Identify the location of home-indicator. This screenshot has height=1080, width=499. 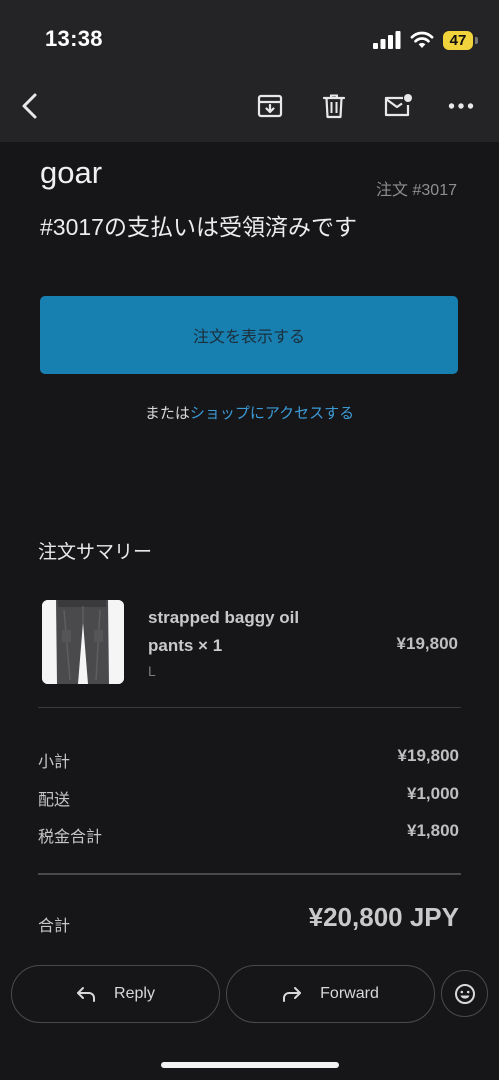
(250, 1065).